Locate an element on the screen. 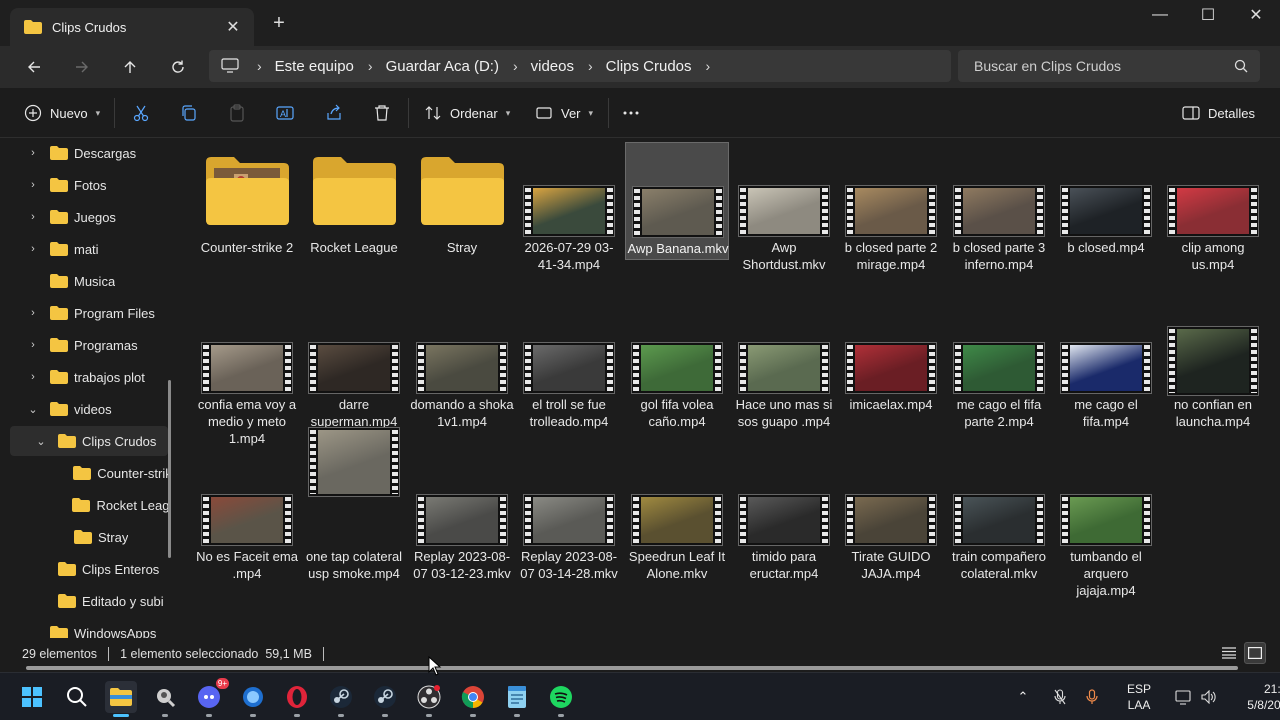  microphone-icon is located at coordinates (1092, 697).